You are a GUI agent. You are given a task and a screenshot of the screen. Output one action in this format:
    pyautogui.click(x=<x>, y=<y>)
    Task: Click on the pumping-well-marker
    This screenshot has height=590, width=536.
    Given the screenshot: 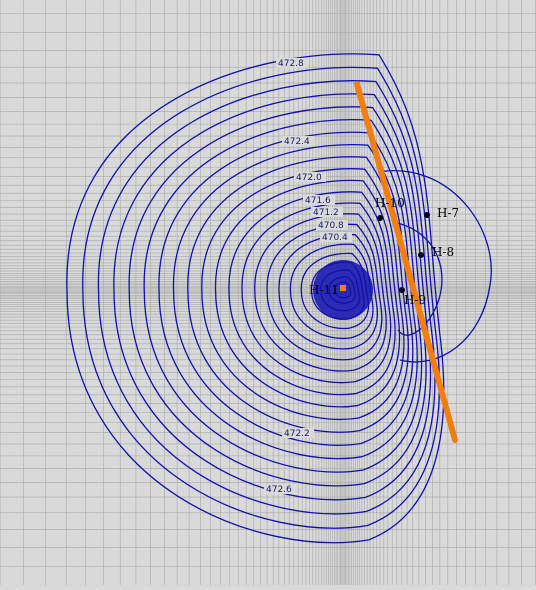 What is the action you would take?
    pyautogui.click(x=343, y=288)
    